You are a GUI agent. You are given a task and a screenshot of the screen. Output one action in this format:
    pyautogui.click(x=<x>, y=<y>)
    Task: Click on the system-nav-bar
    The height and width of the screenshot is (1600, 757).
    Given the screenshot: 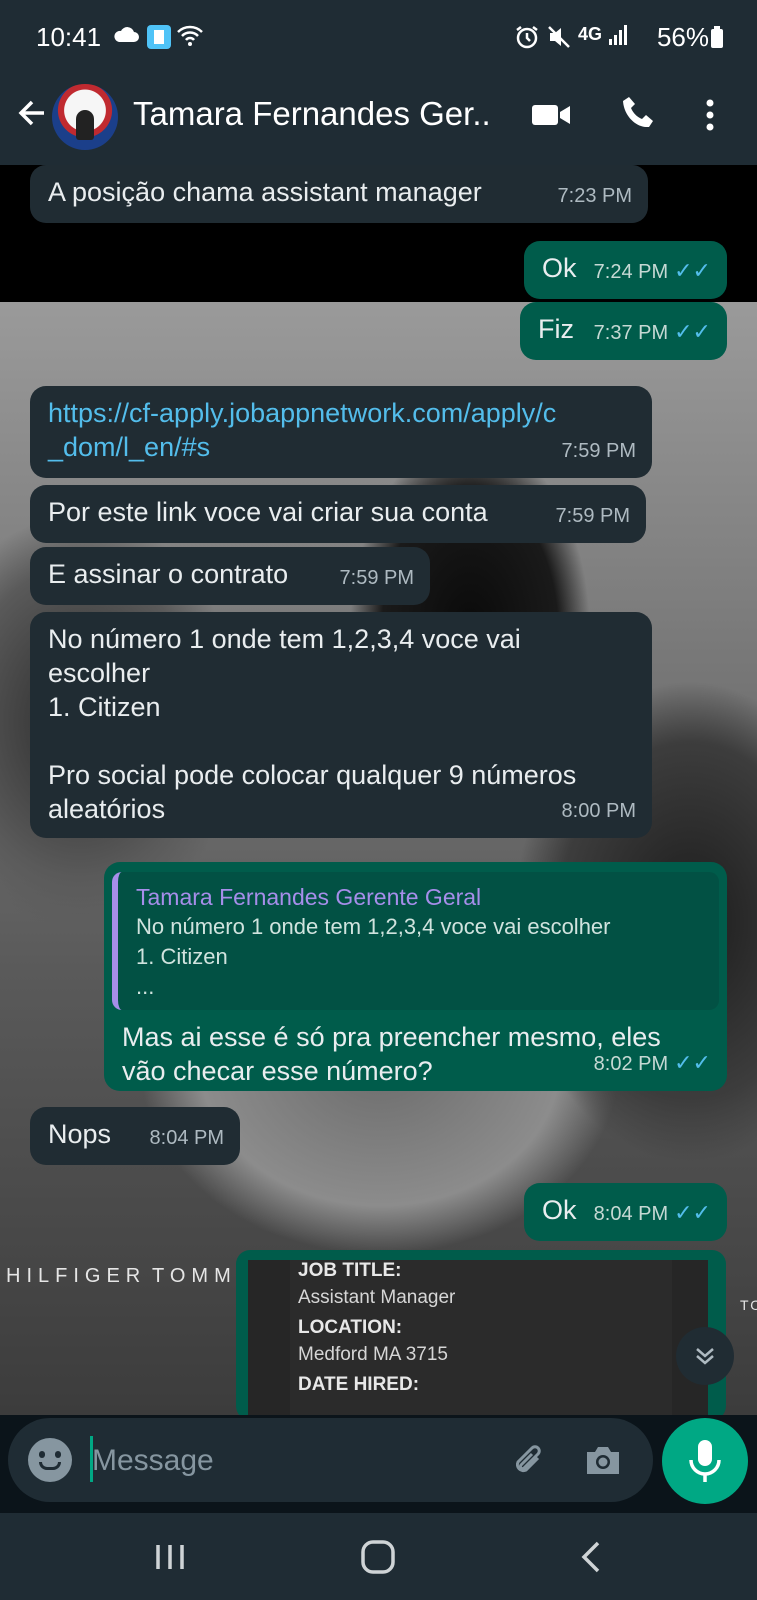 What is the action you would take?
    pyautogui.click(x=378, y=1556)
    